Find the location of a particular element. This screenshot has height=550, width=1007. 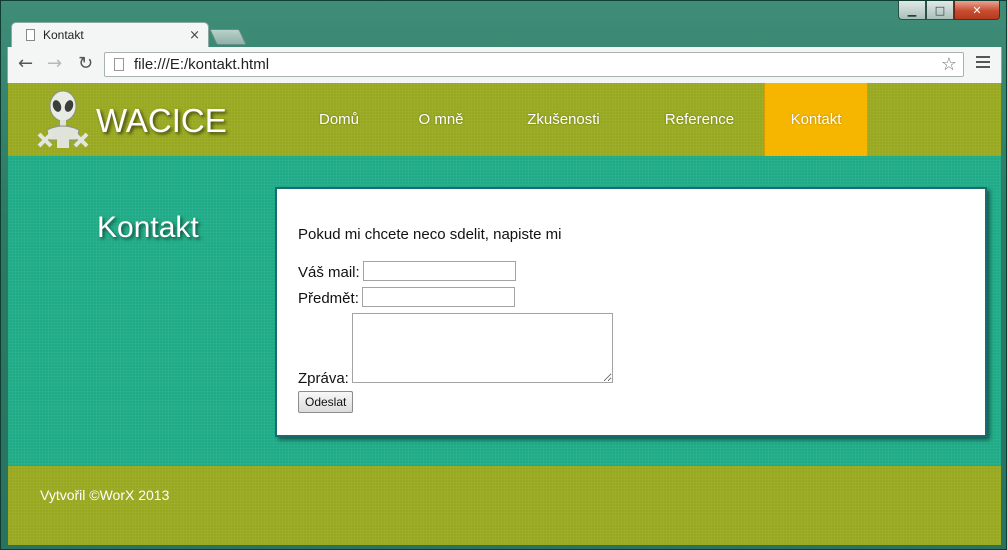

nav-item-domu: Domů is located at coordinates (339, 119).